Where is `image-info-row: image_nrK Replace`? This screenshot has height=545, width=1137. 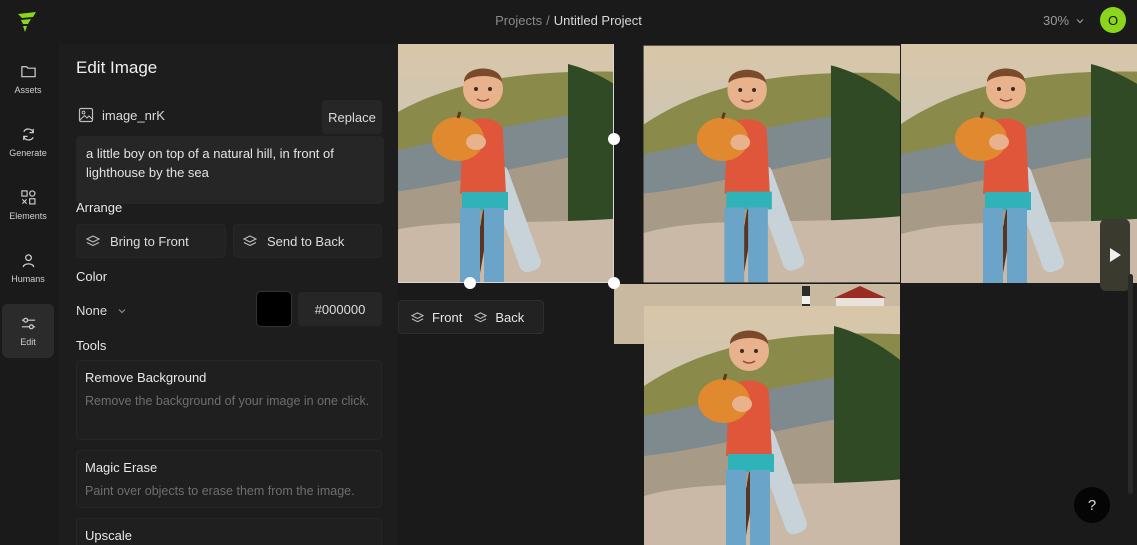
image-info-row: image_nrK Replace is located at coordinates (229, 117).